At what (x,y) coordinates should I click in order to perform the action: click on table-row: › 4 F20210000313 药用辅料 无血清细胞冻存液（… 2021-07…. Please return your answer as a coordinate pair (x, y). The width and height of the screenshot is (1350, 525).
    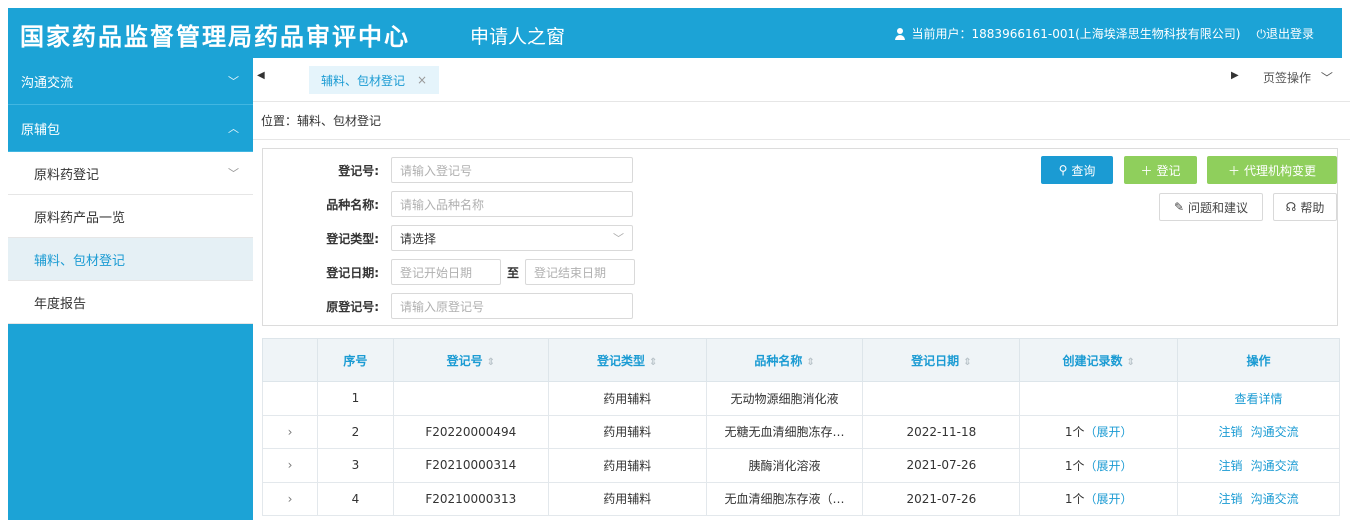
    Looking at the image, I should click on (801, 498).